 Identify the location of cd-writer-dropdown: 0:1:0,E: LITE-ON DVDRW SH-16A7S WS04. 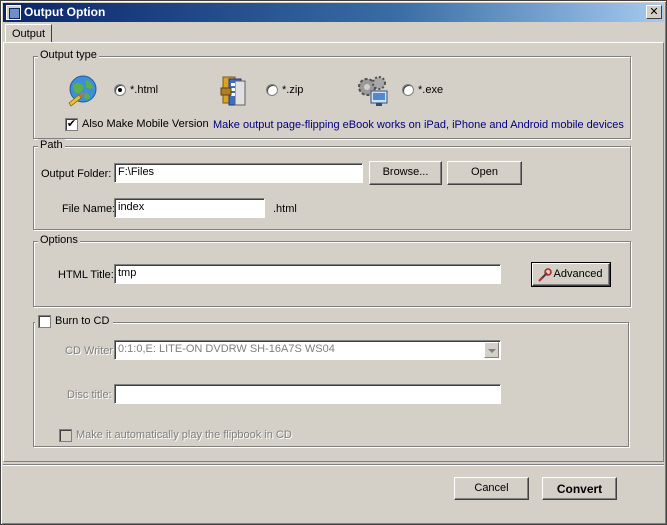
(307, 350).